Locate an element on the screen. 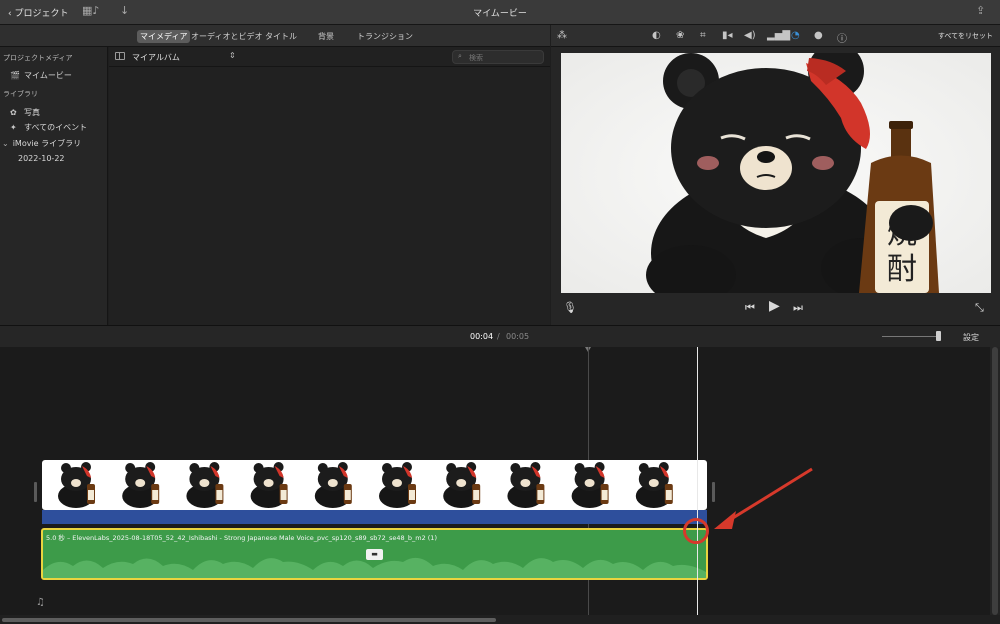 The image size is (1000, 624). zoom-slider-knob is located at coordinates (938, 336).